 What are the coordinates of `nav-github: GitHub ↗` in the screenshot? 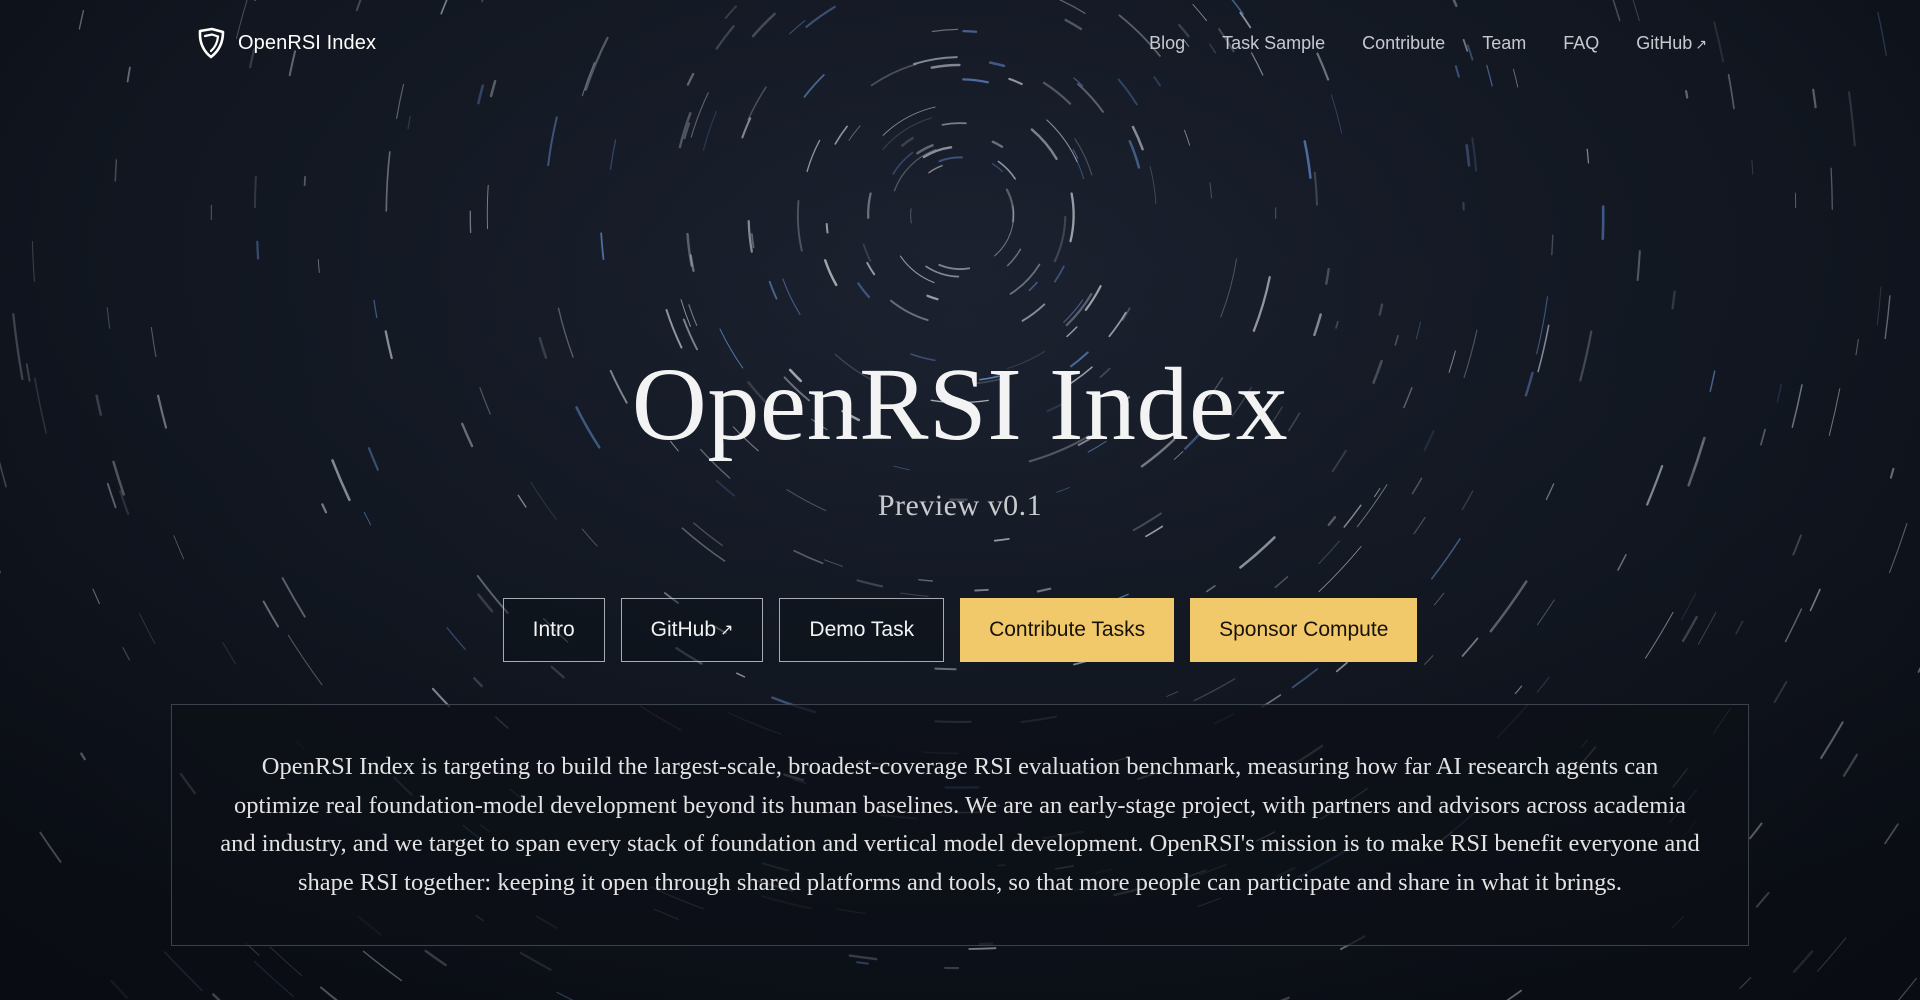 It's located at (1671, 43).